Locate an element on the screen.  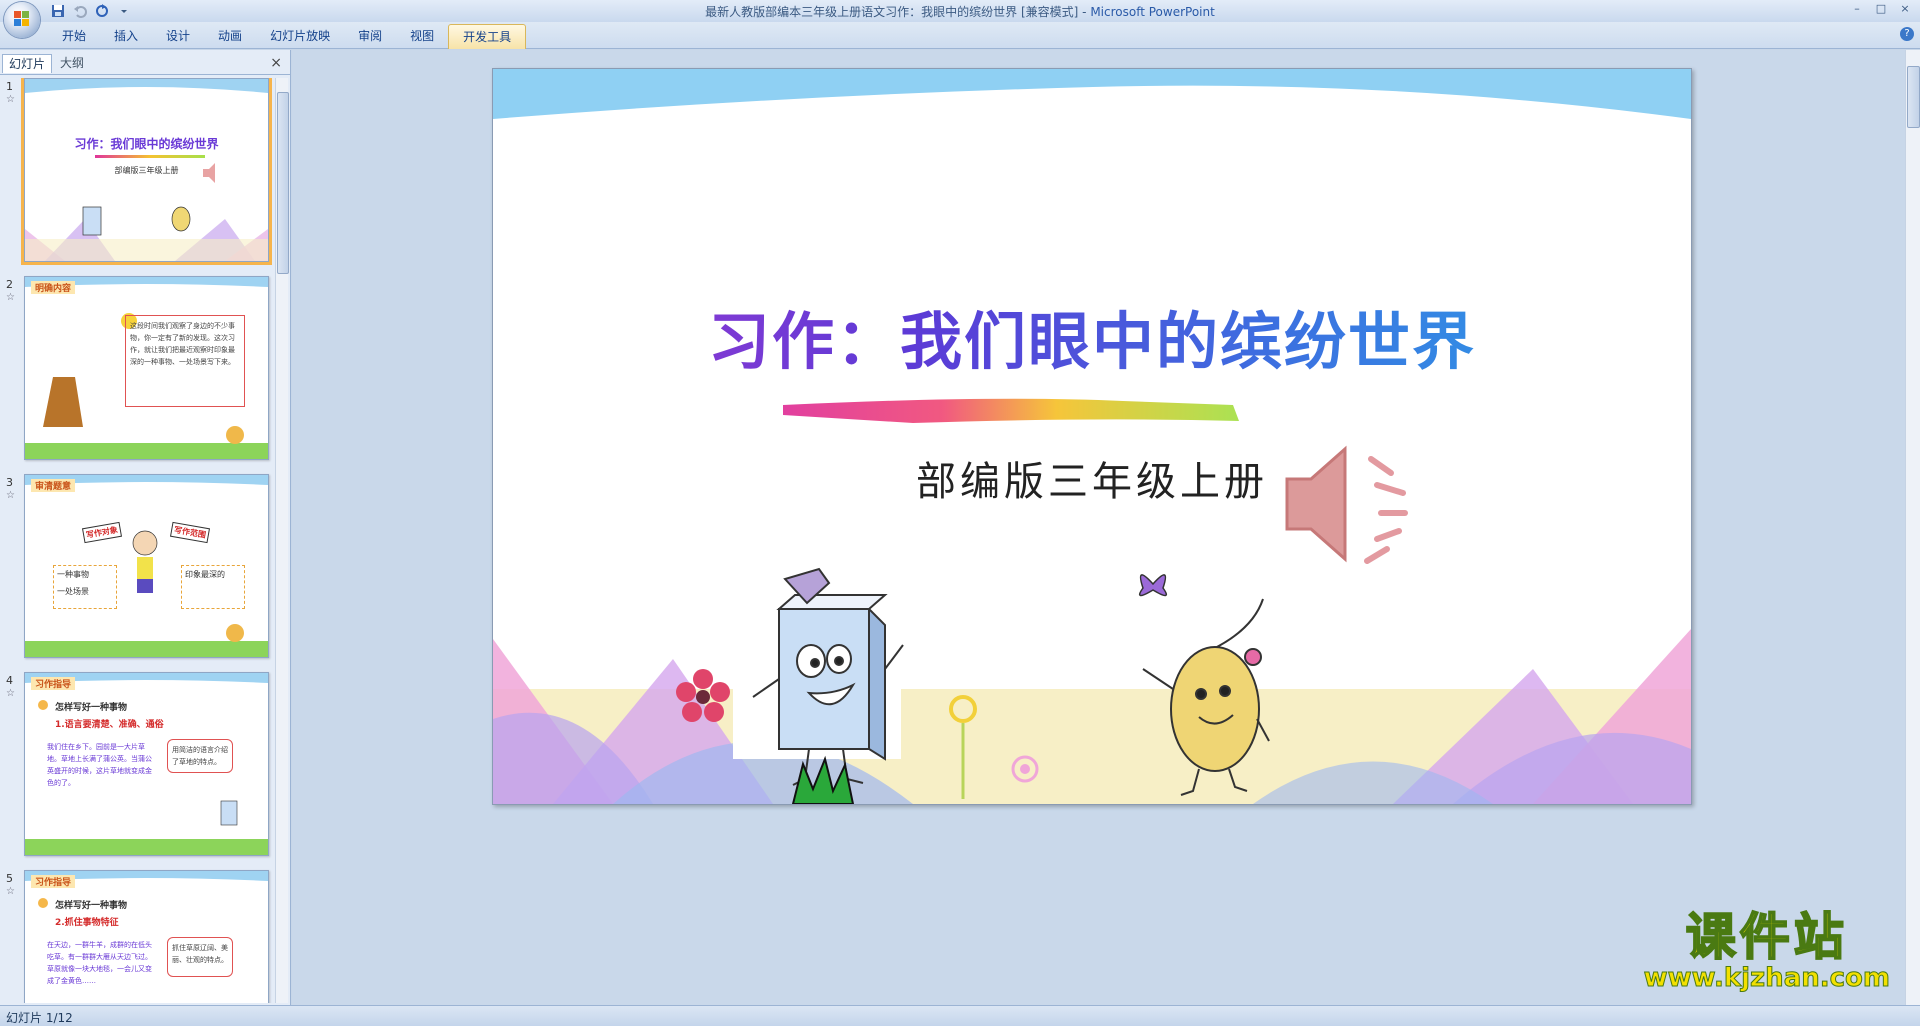
tab-home: 开始 is located at coordinates (74, 36).